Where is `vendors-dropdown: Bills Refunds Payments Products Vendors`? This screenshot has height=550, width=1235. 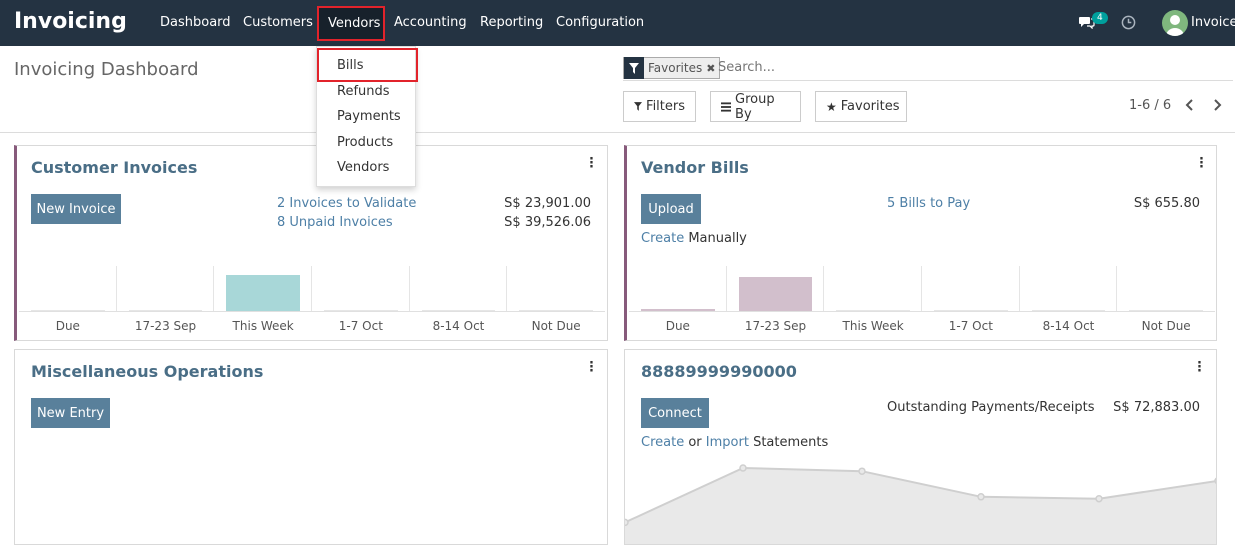 vendors-dropdown: Bills Refunds Payments Products Vendors is located at coordinates (367, 116).